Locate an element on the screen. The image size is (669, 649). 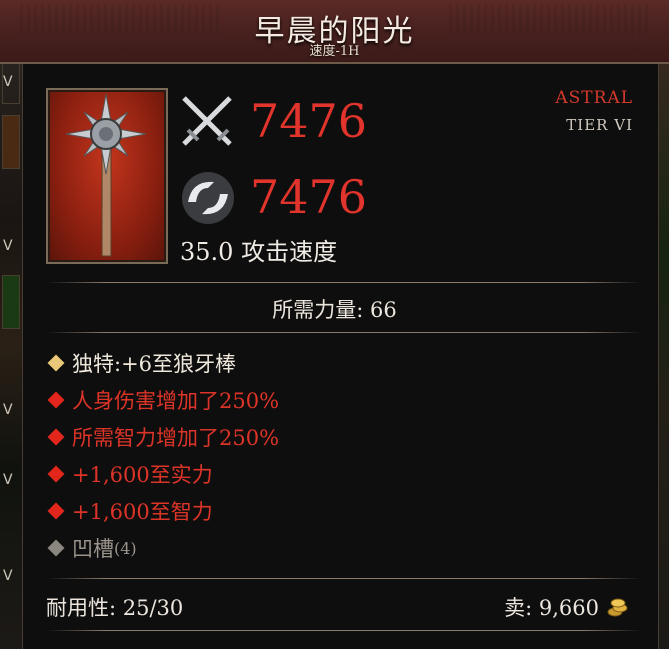
affix-magic: 所需智力增加了250% is located at coordinates (162, 437).